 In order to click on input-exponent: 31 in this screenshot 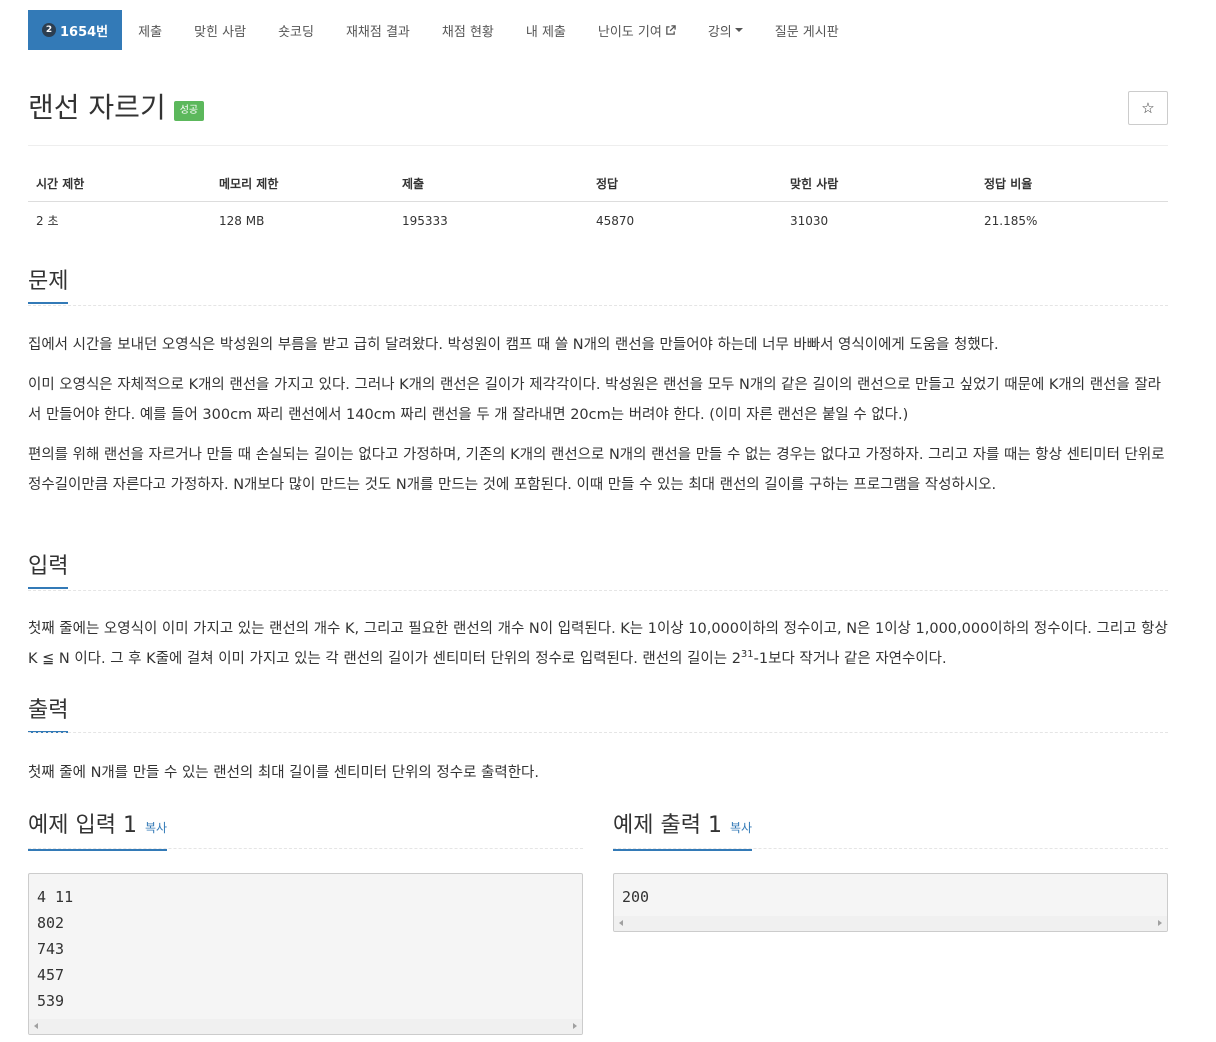, I will do `click(747, 655)`.